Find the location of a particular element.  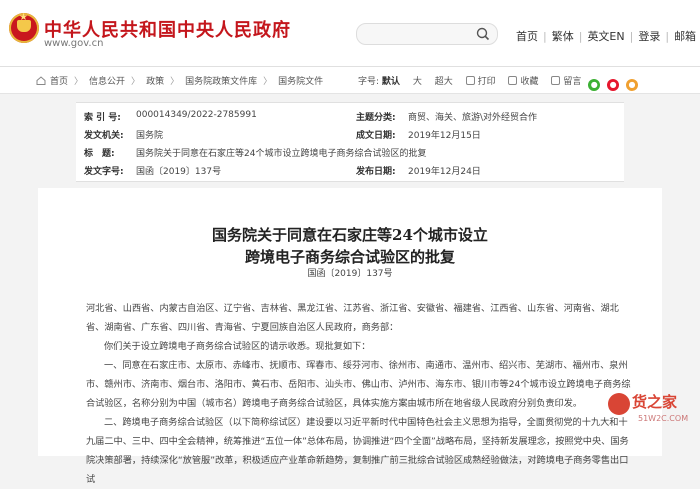

breadcrumb-disclosure: 信息公开 is located at coordinates (107, 82).